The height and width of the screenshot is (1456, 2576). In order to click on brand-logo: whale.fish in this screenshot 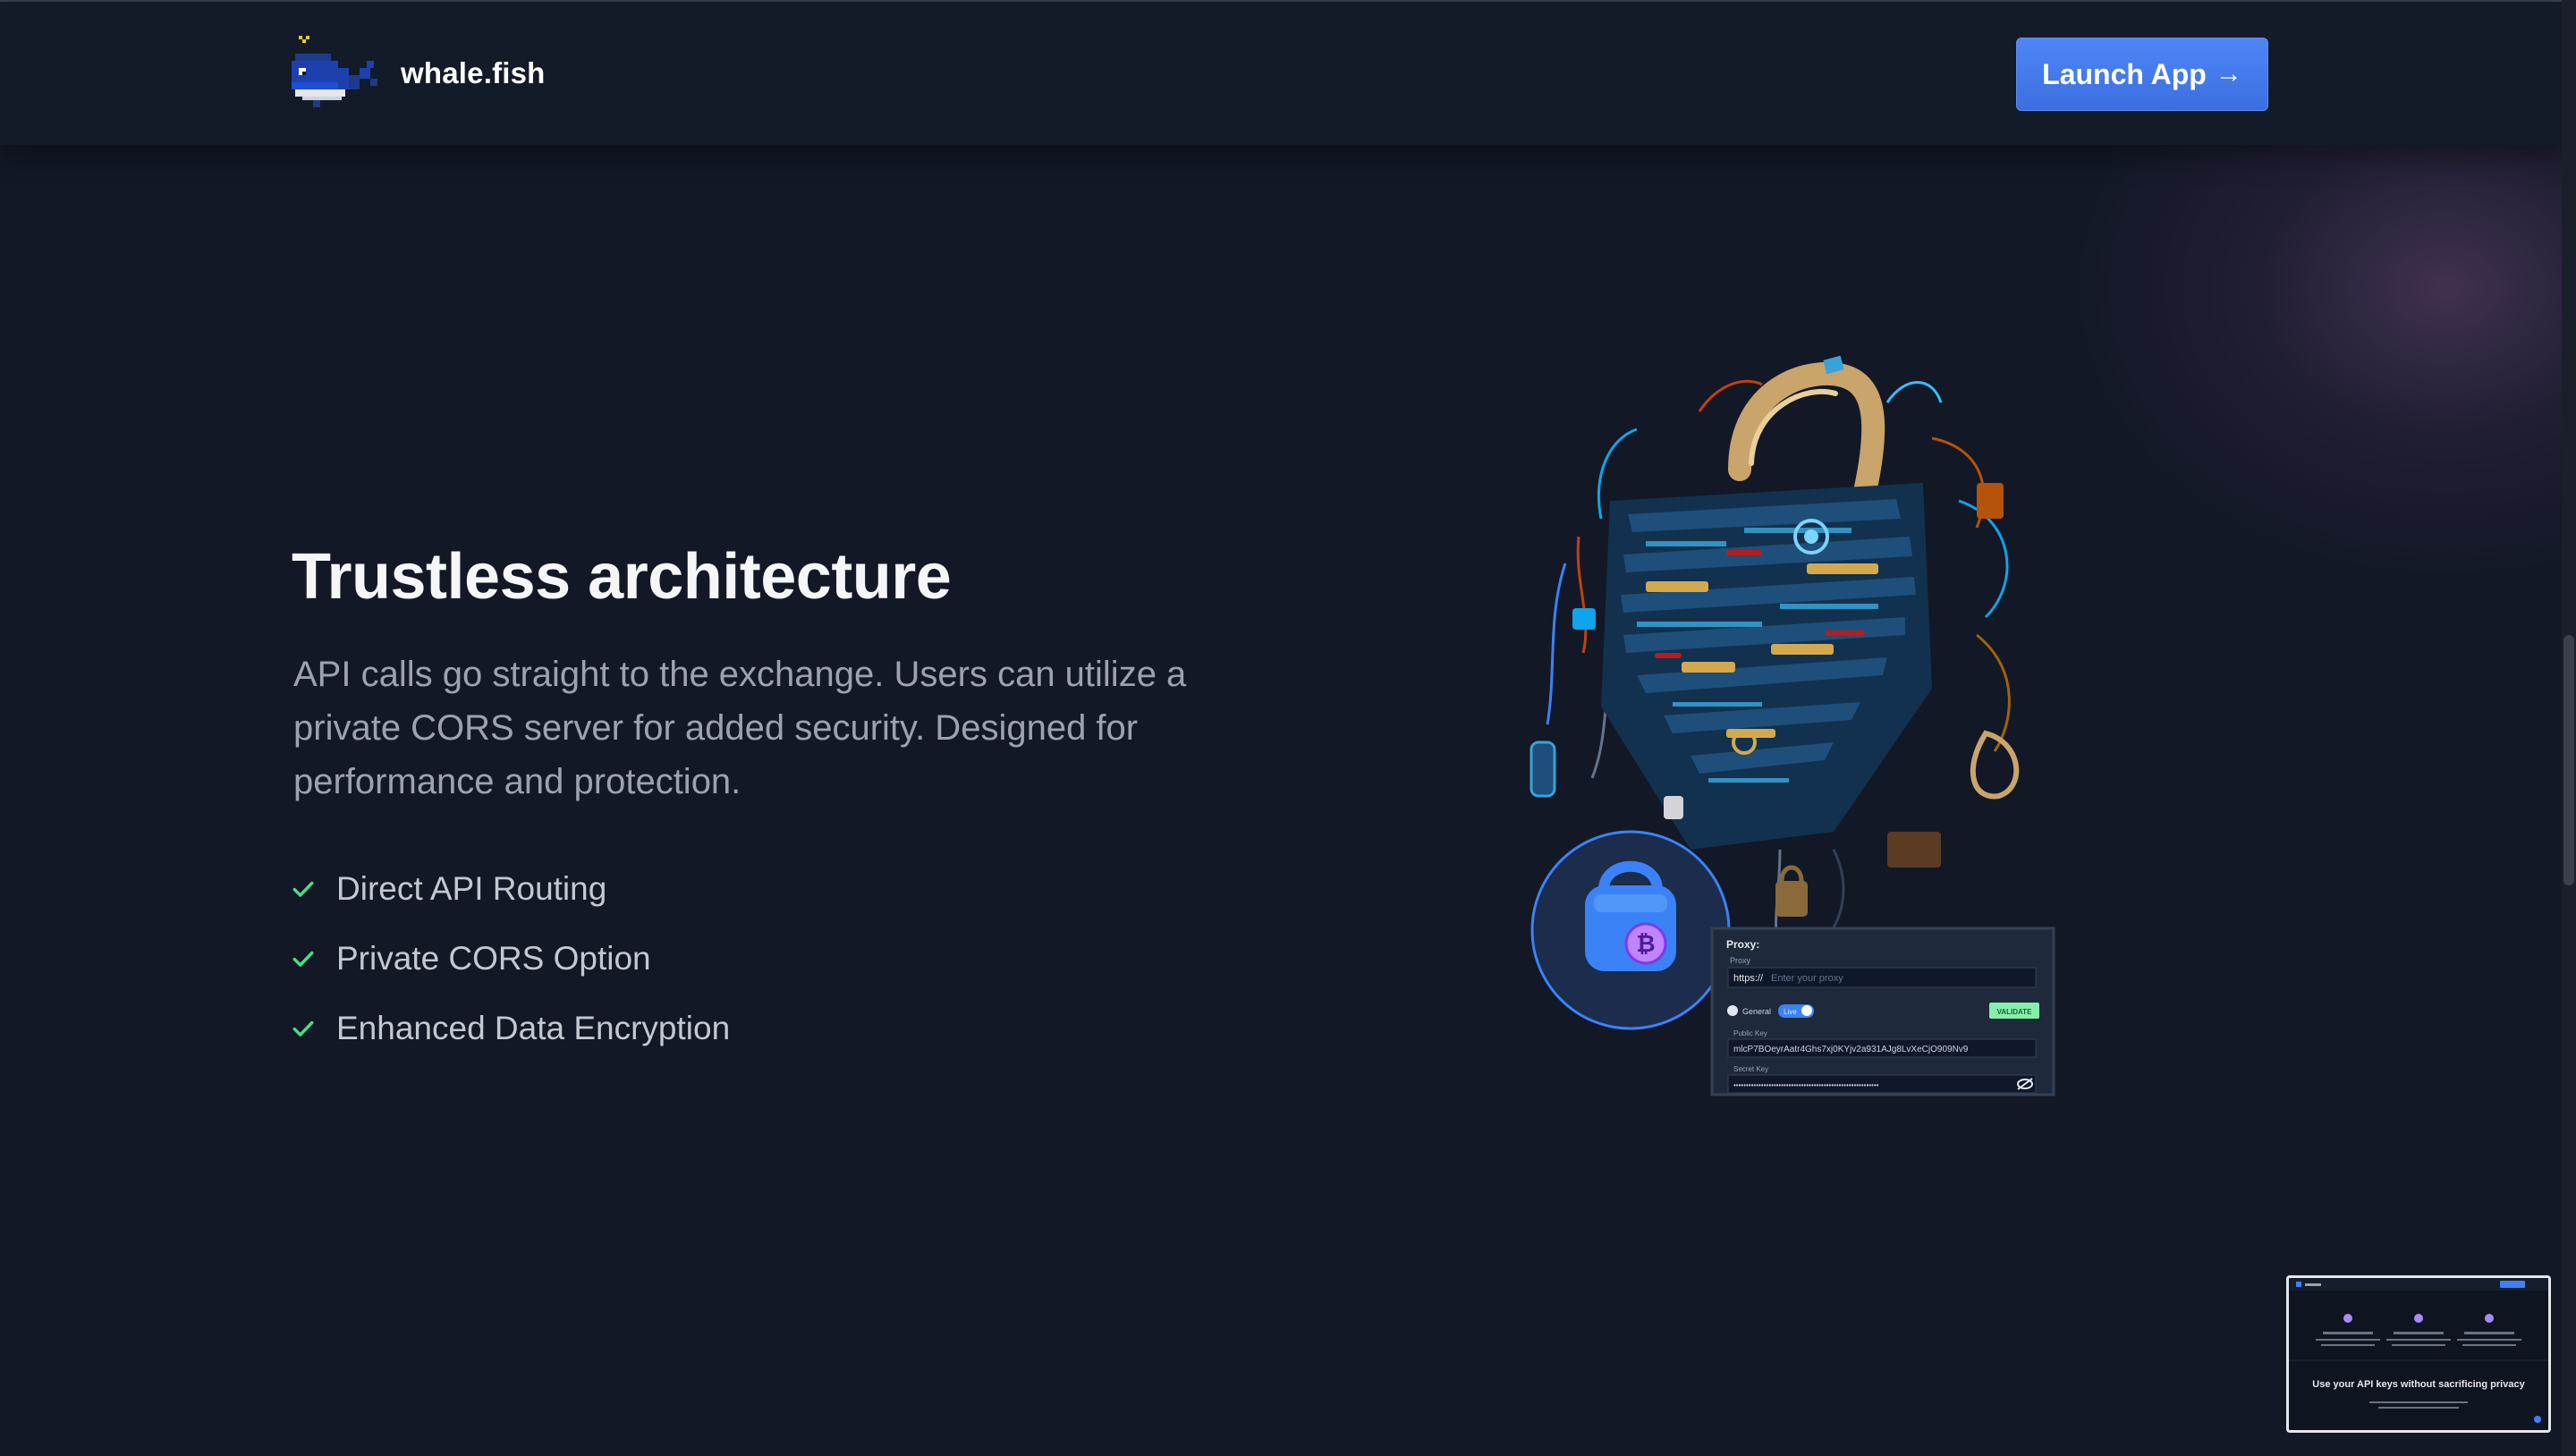, I will do `click(419, 73)`.